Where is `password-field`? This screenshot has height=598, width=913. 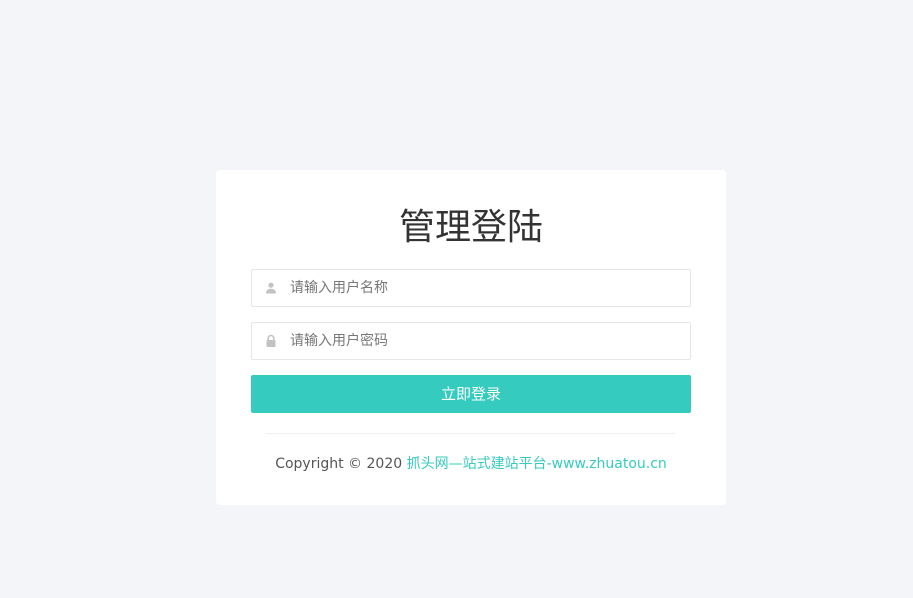
password-field is located at coordinates (471, 341).